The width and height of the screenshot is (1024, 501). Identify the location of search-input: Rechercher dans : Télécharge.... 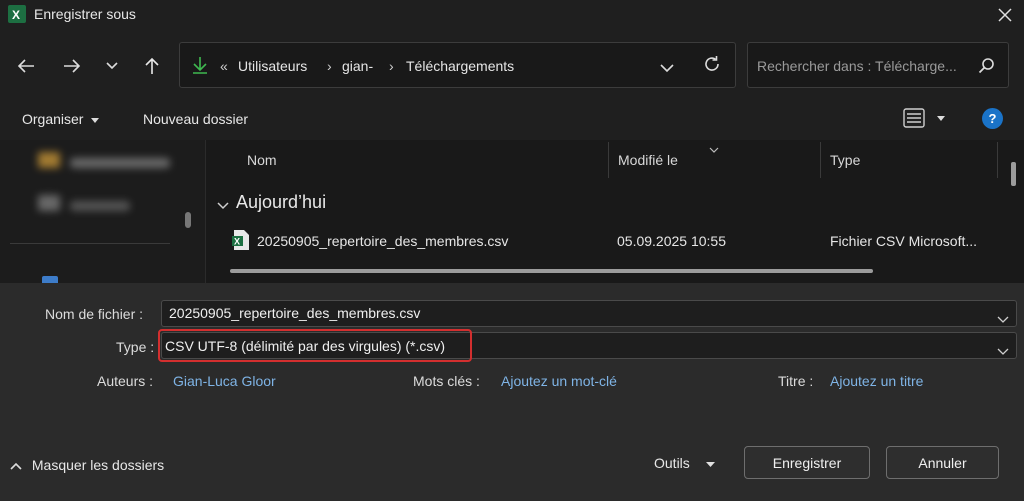
(857, 66).